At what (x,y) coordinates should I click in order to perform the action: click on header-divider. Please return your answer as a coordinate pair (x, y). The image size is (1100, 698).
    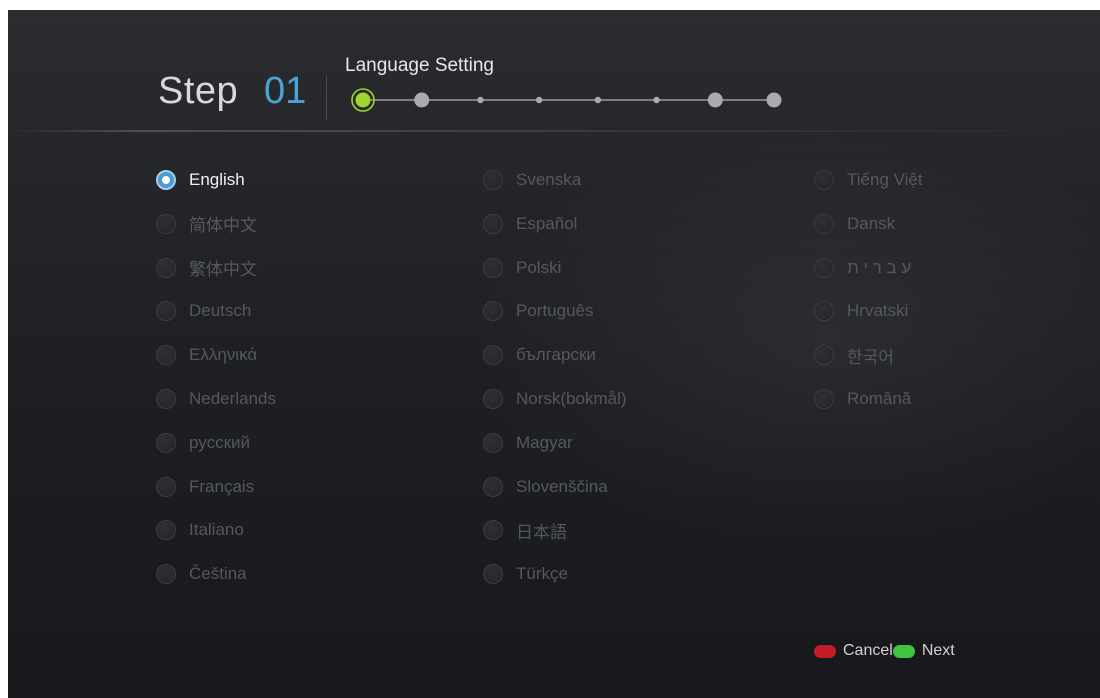
    Looking at the image, I should click on (326, 98).